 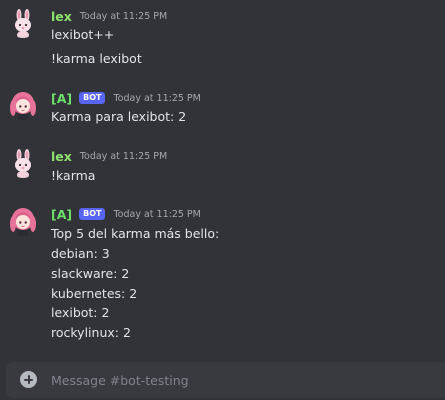 I want to click on plus-circle-icon, so click(x=28, y=379).